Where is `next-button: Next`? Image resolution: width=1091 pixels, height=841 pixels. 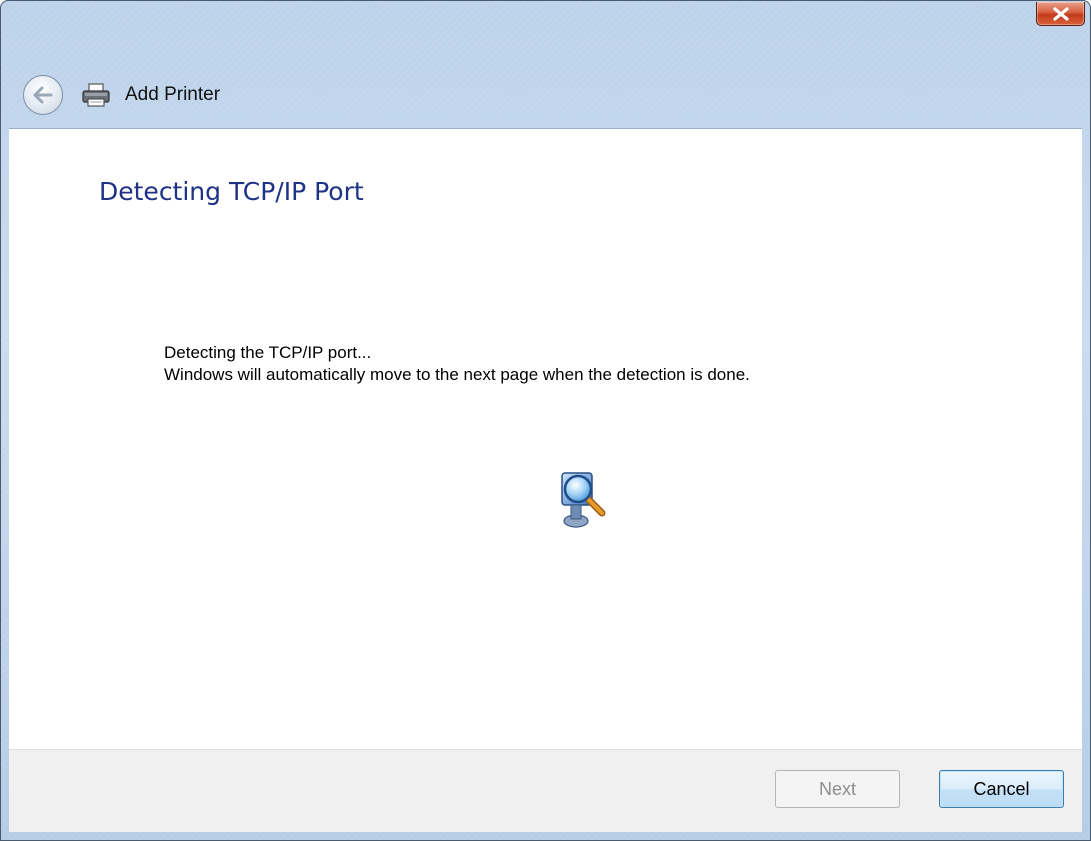
next-button: Next is located at coordinates (837, 789).